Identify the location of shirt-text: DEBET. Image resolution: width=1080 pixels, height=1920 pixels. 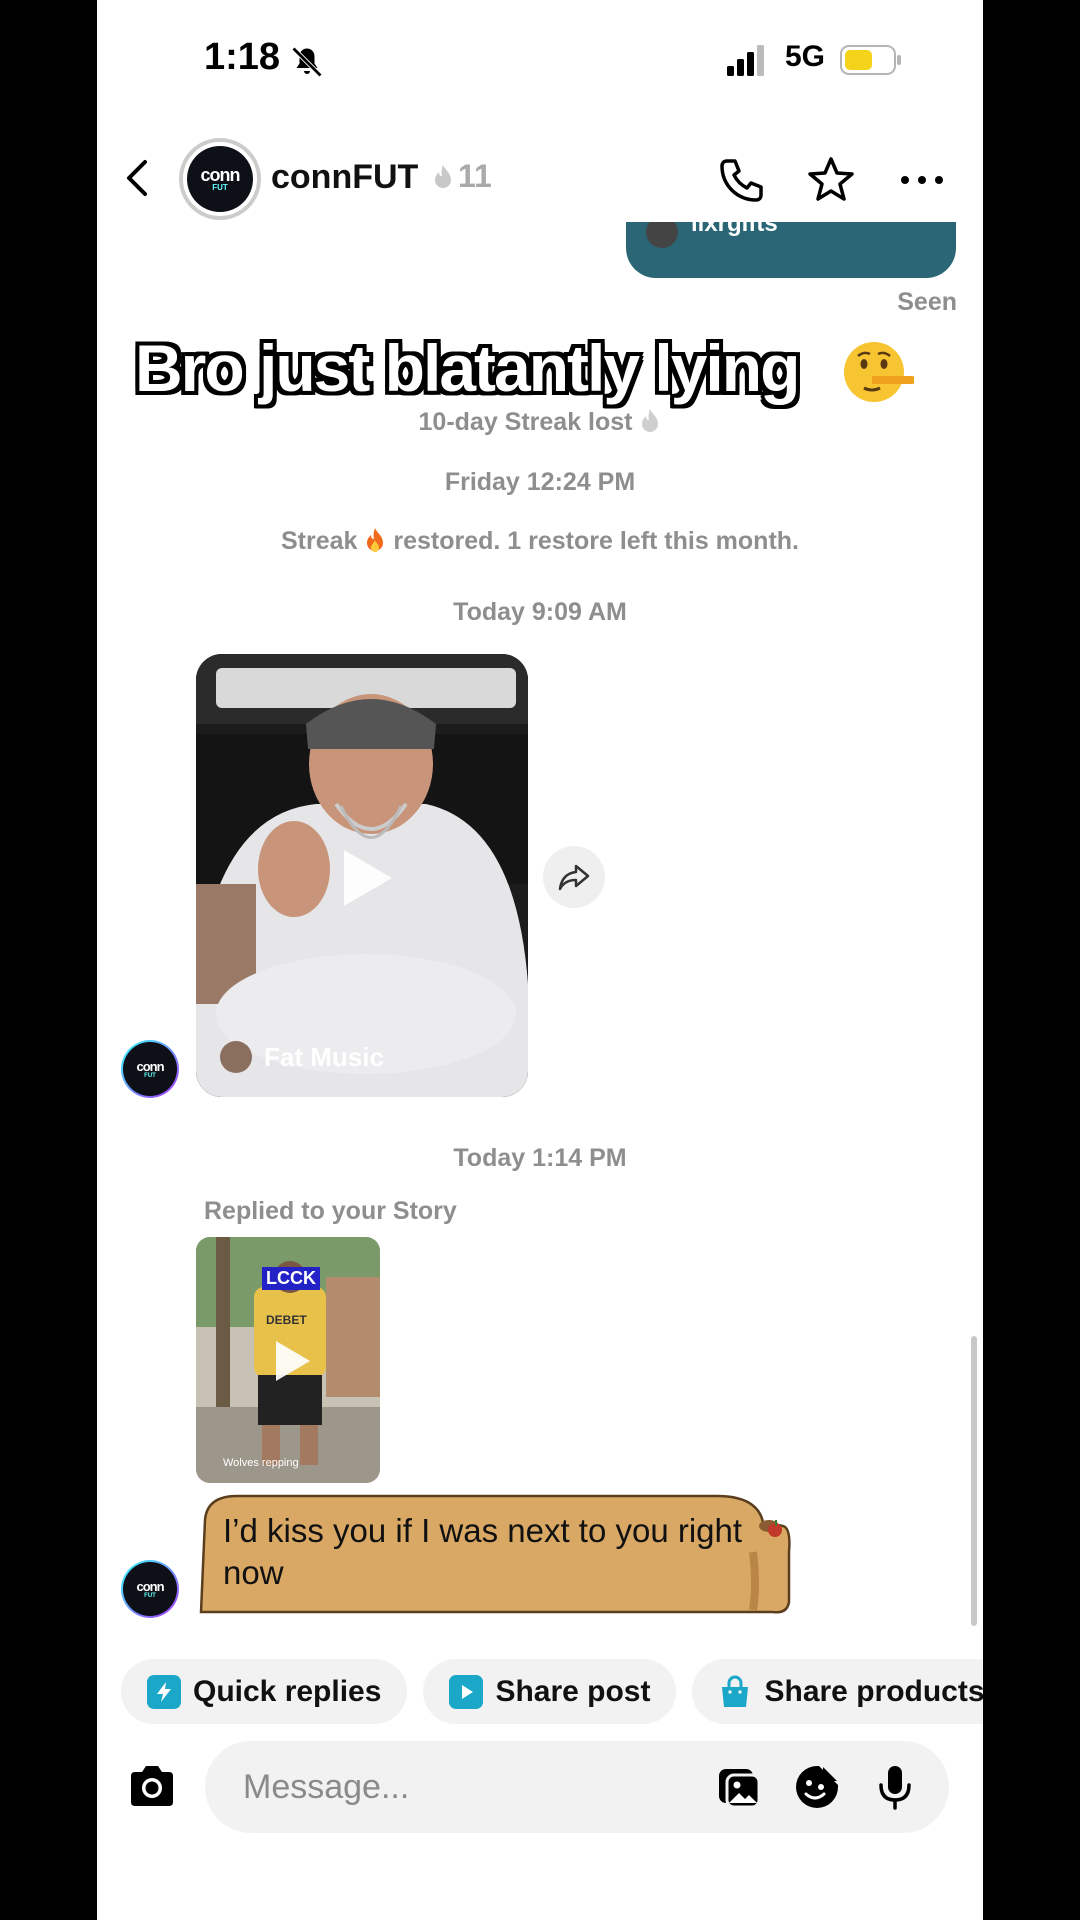
(286, 1320).